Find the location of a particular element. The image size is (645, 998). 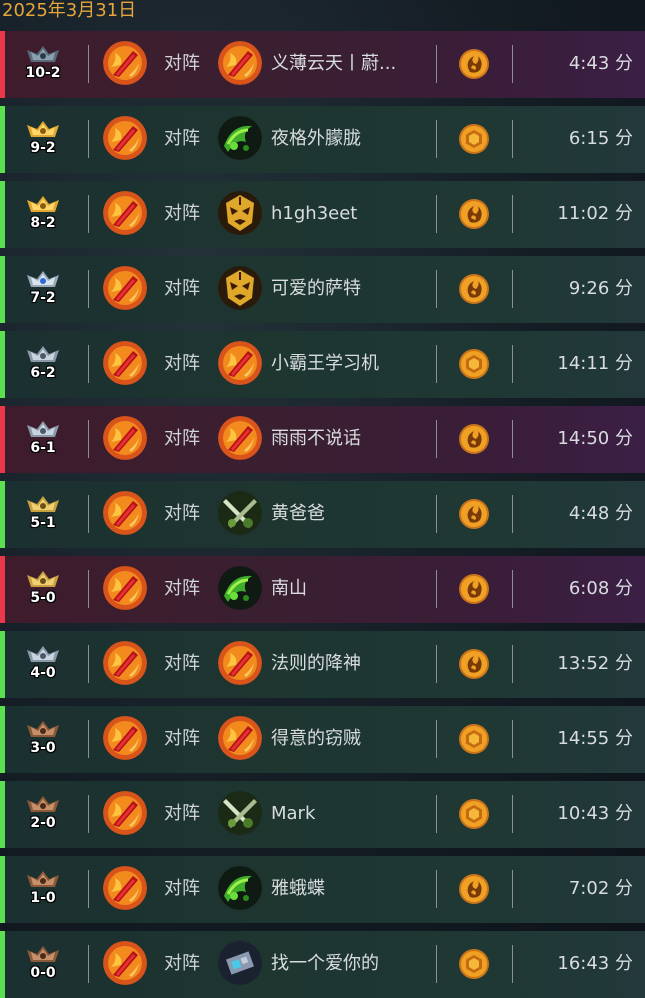

opponent-name: 法则的降神 is located at coordinates (351, 664).